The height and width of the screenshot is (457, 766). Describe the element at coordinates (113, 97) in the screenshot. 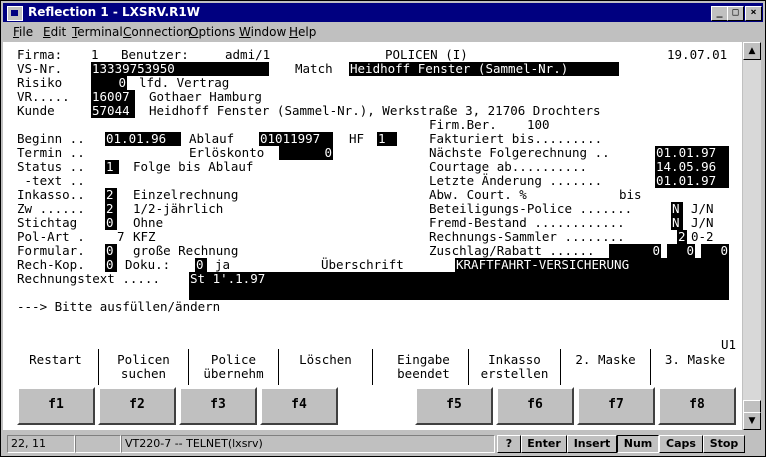

I see `vr-field: 16007` at that location.